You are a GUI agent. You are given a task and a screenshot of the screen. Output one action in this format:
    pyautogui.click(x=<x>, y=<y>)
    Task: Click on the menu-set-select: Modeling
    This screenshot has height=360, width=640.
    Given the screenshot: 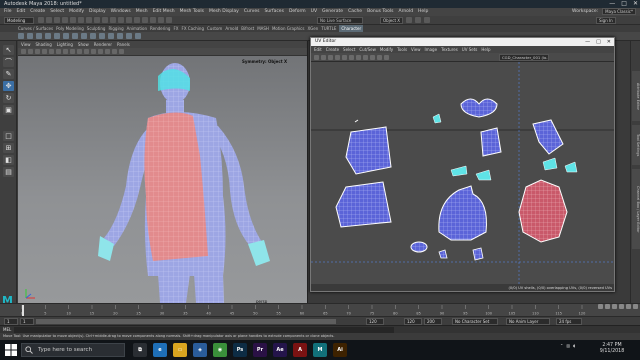 What is the action you would take?
    pyautogui.click(x=19, y=20)
    